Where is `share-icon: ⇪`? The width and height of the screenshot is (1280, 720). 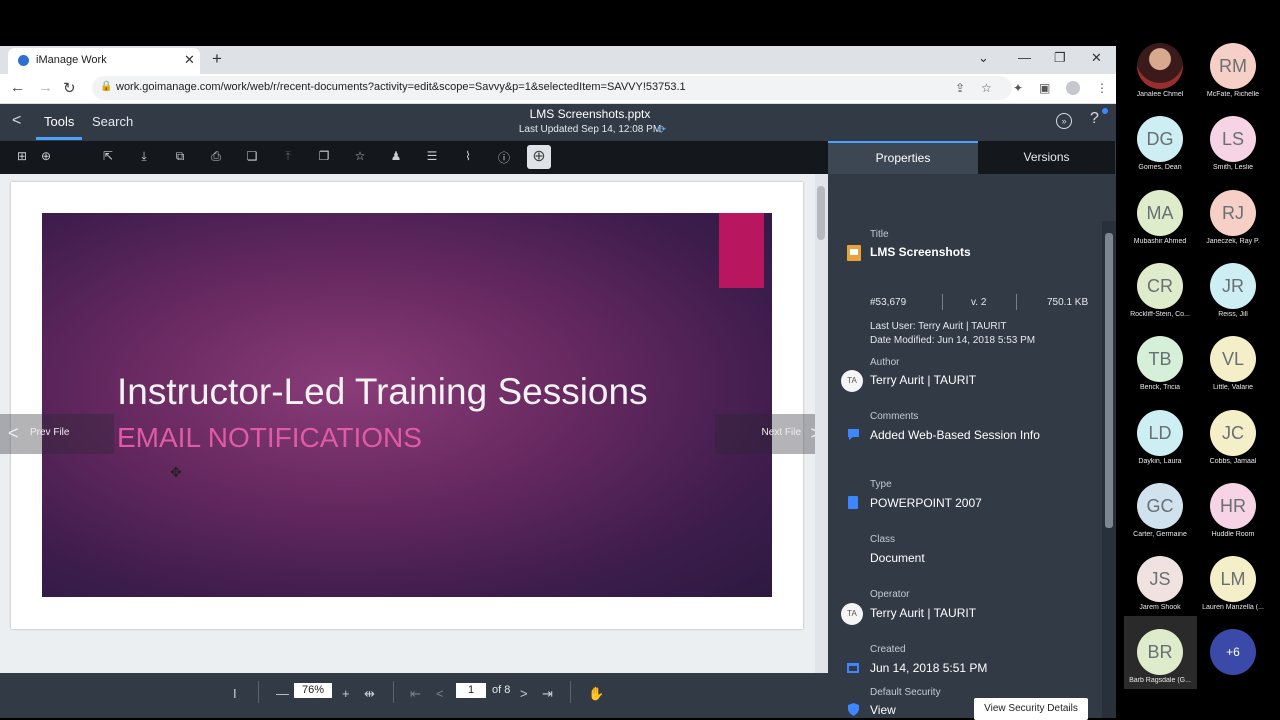
share-icon: ⇪ is located at coordinates (960, 88).